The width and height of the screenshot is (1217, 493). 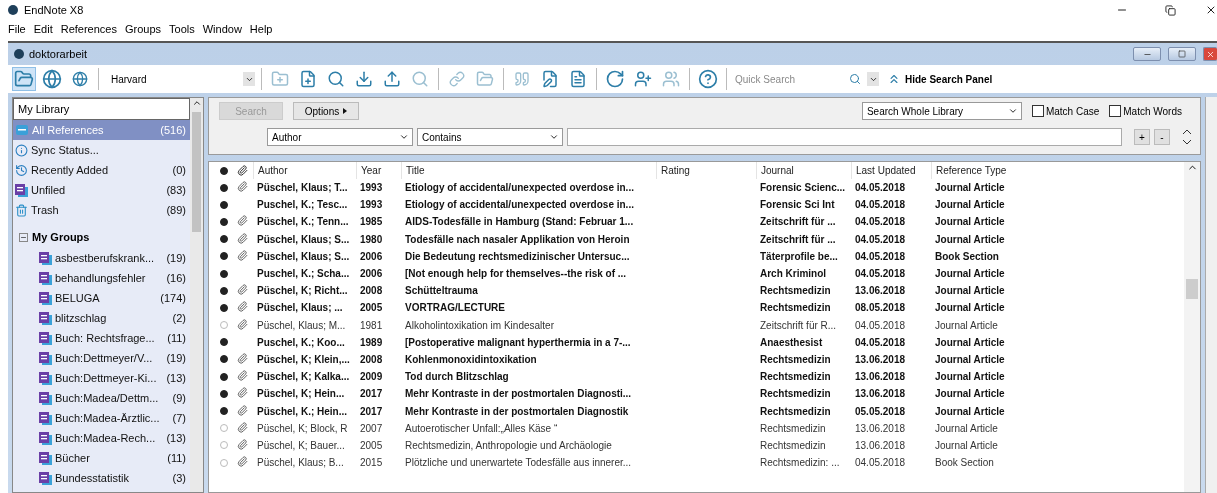 I want to click on group-item: Bundesstatistik (3), so click(x=101, y=478).